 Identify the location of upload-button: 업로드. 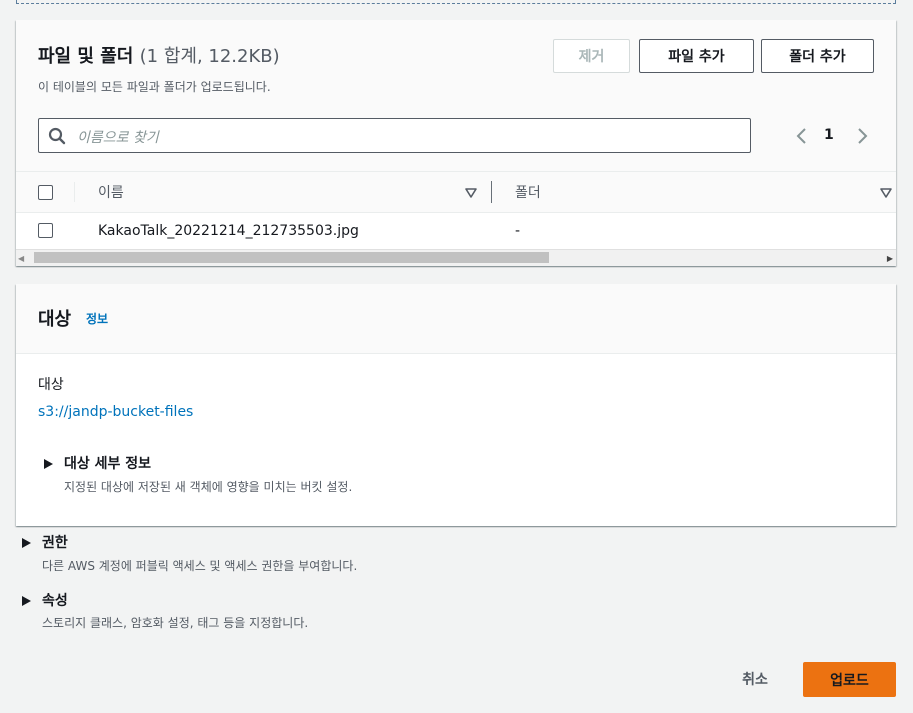
(849, 679).